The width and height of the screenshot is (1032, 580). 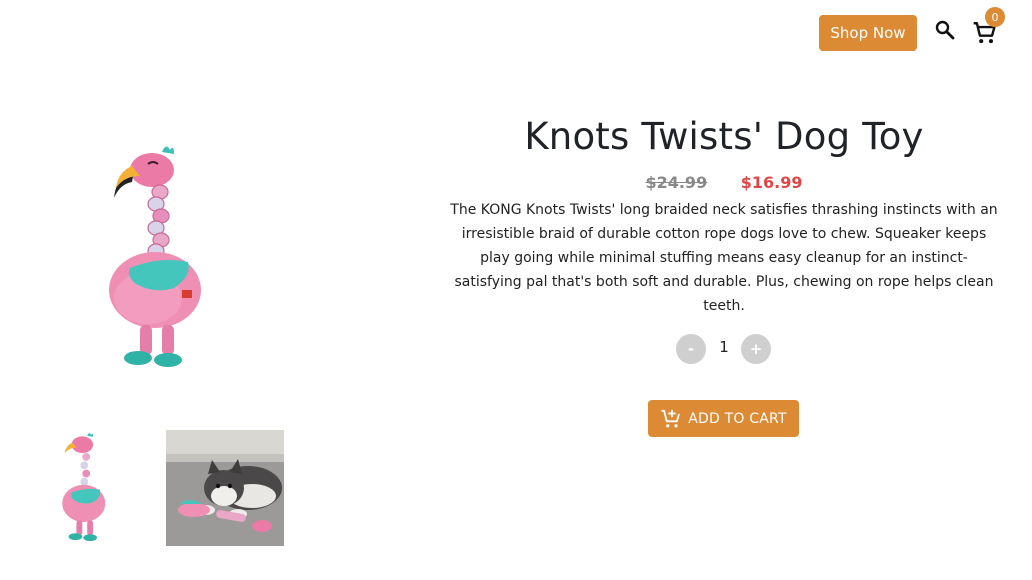 I want to click on thumbnail-husky-image, so click(x=225, y=488).